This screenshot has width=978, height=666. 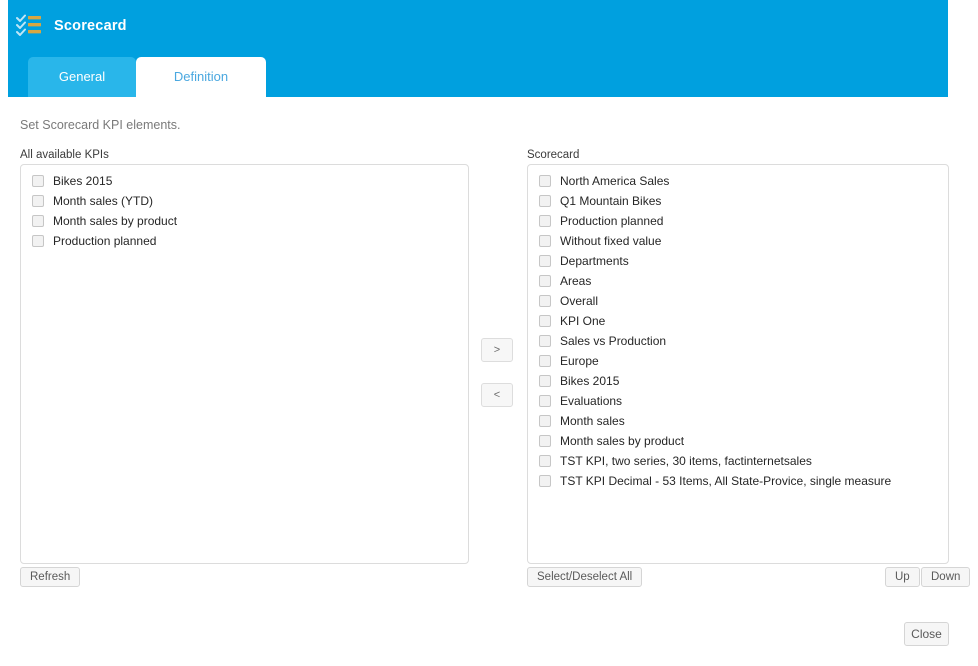 What do you see at coordinates (497, 350) in the screenshot?
I see `move-right-button: >` at bounding box center [497, 350].